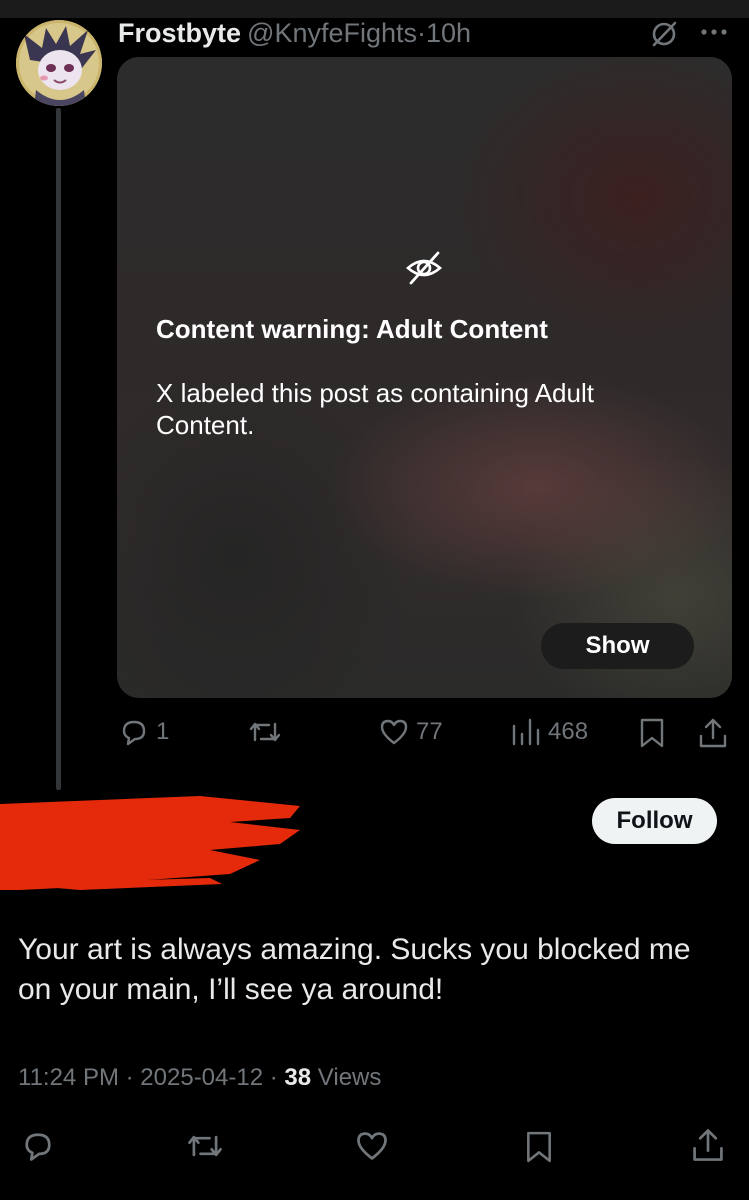  Describe the element at coordinates (150, 843) in the screenshot. I see `redaction-scribble` at that location.